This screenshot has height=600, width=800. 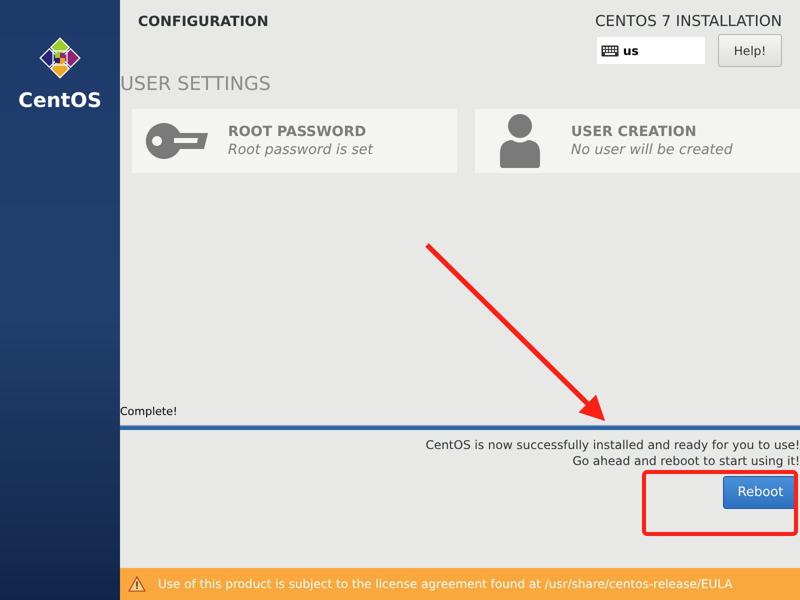 I want to click on keyboard-layout-indicator: us, so click(x=651, y=50).